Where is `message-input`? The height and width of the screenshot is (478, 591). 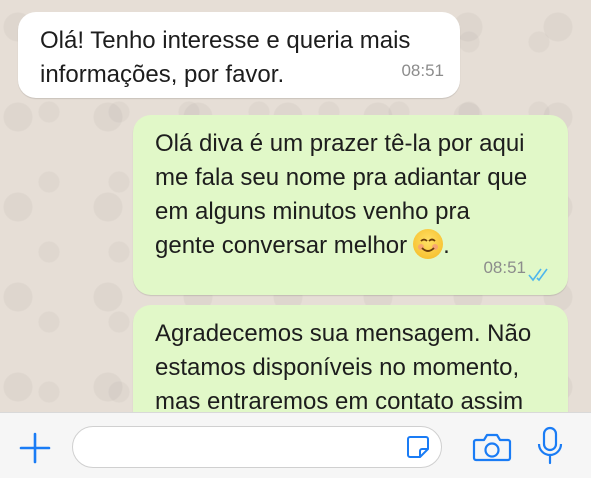
message-input is located at coordinates (257, 447).